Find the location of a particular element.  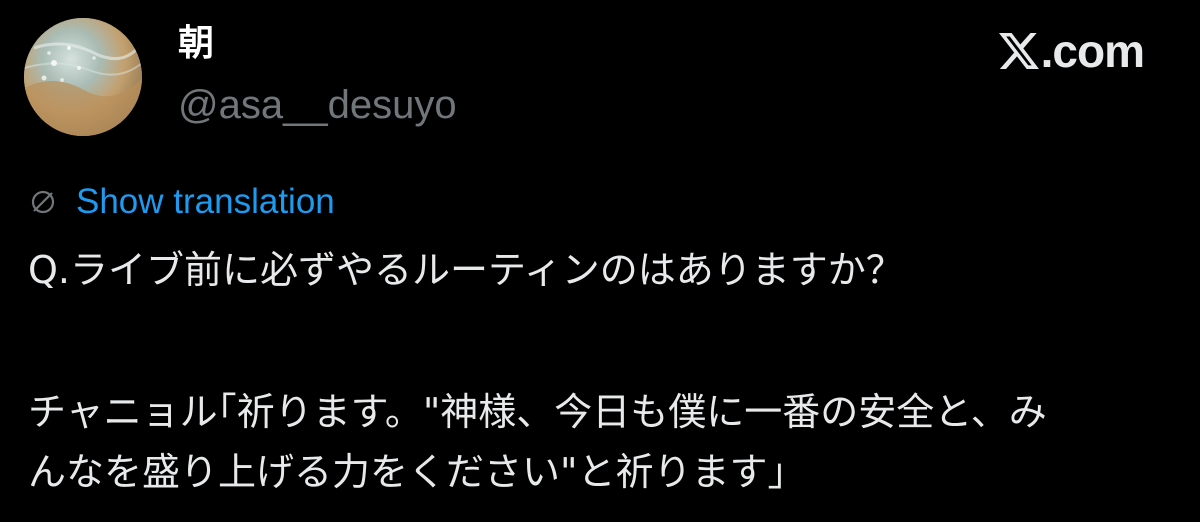

show-translation-link: Show translation is located at coordinates (182, 202).